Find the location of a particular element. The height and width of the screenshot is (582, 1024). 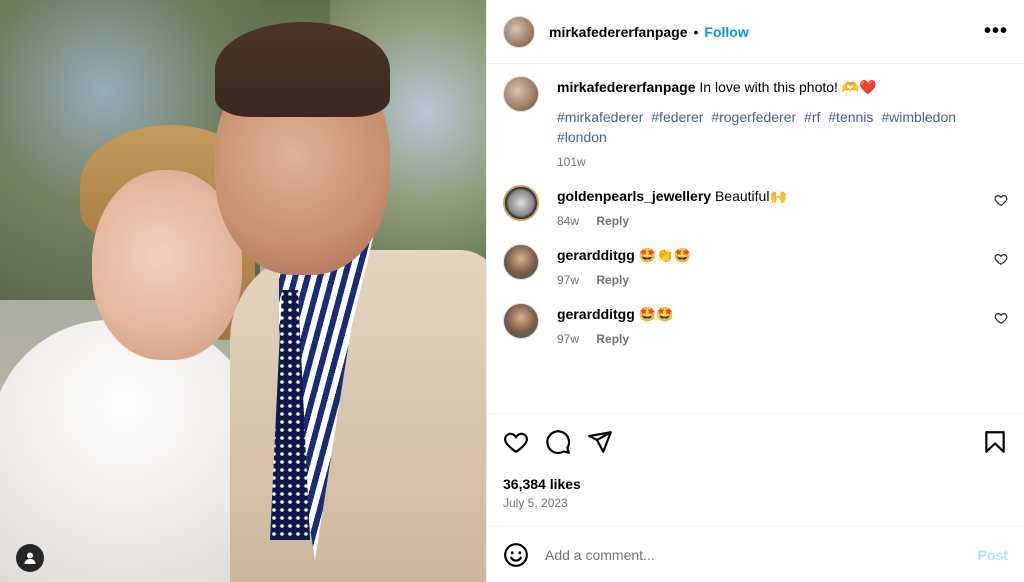

user-icon is located at coordinates (30, 558).